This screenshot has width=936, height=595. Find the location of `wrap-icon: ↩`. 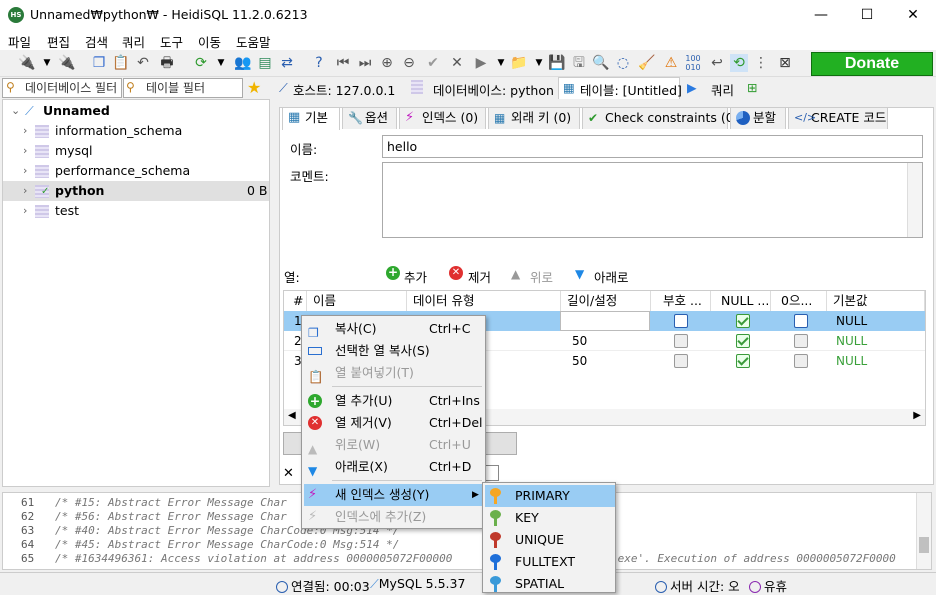

wrap-icon: ↩ is located at coordinates (717, 63).